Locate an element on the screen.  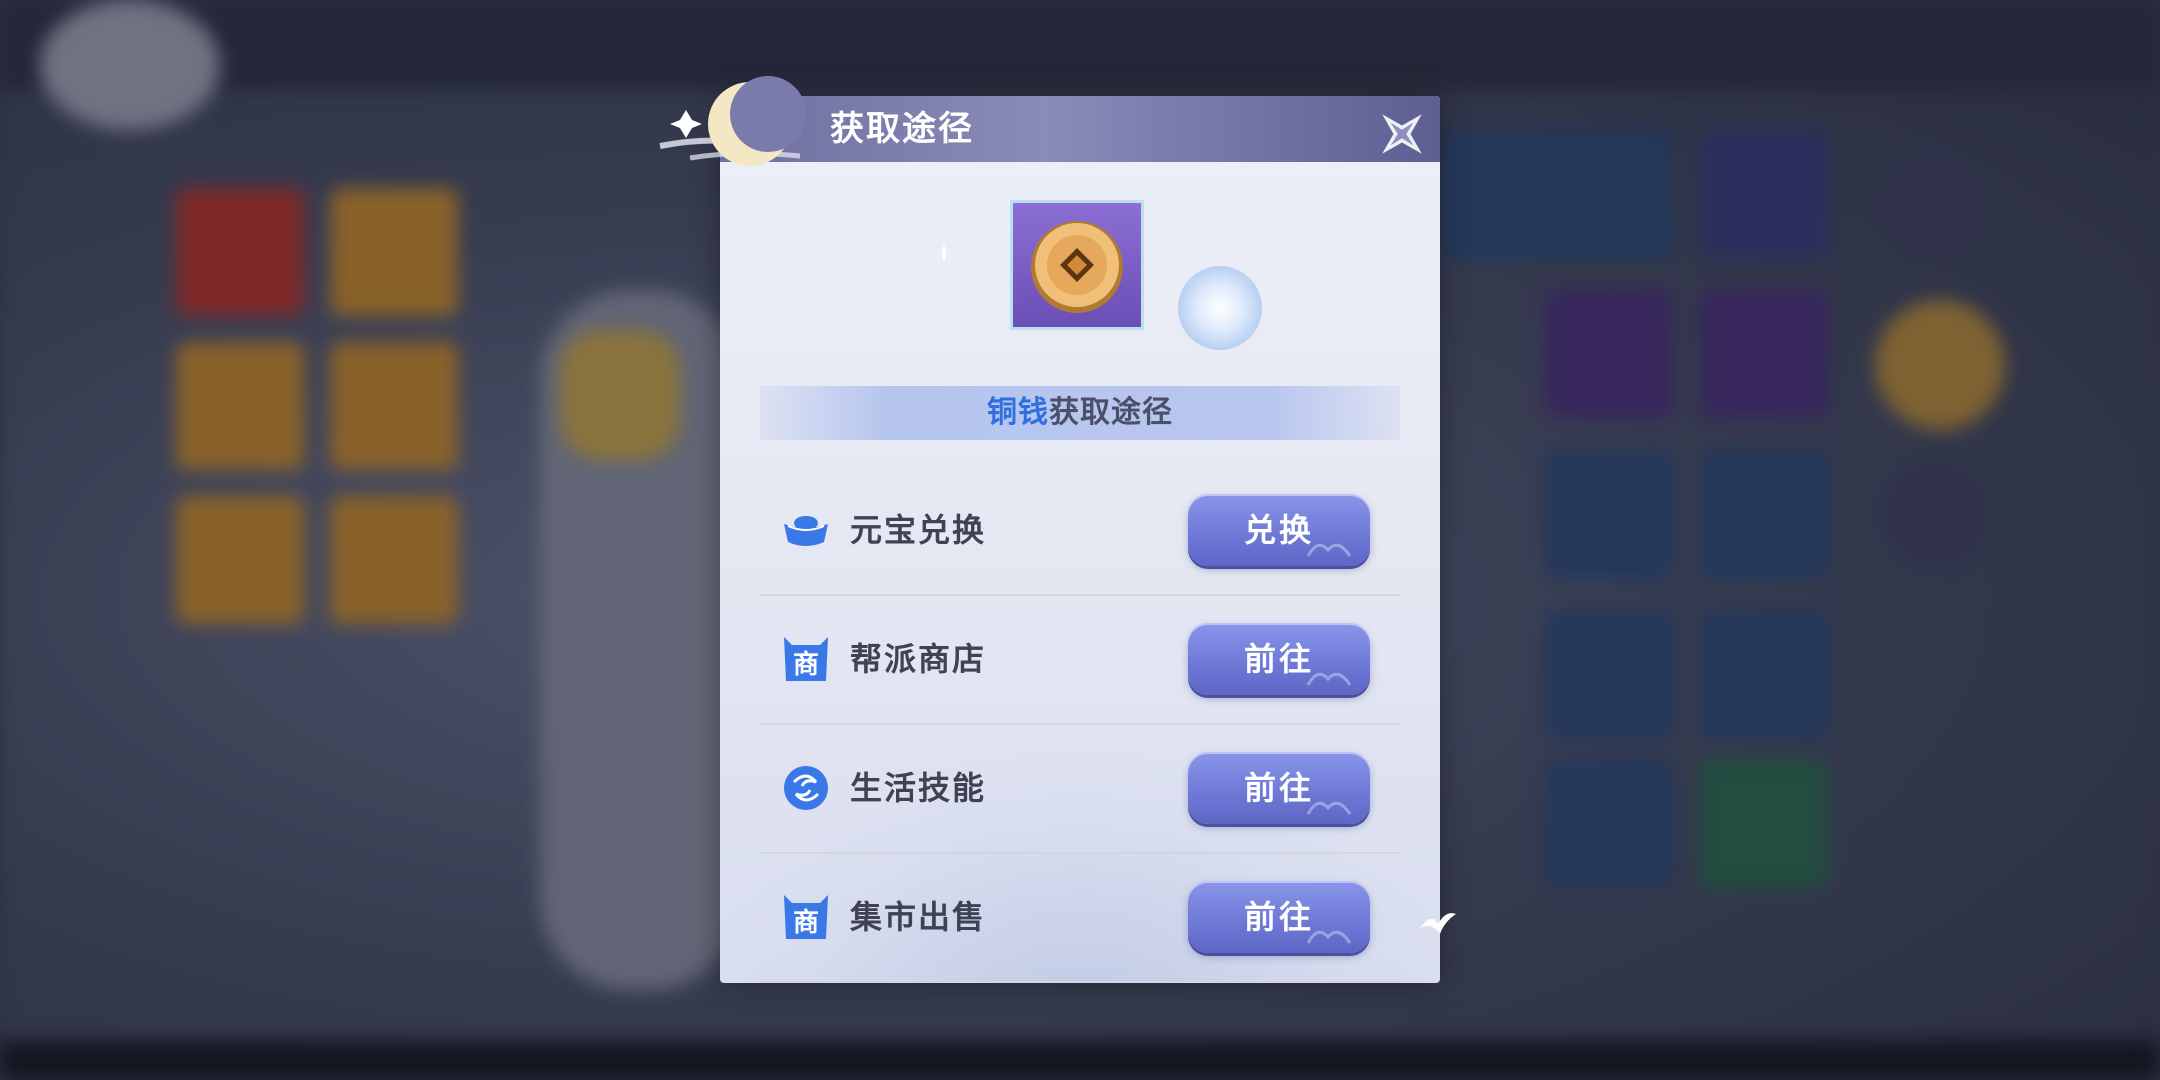
close-icon is located at coordinates (1402, 134).